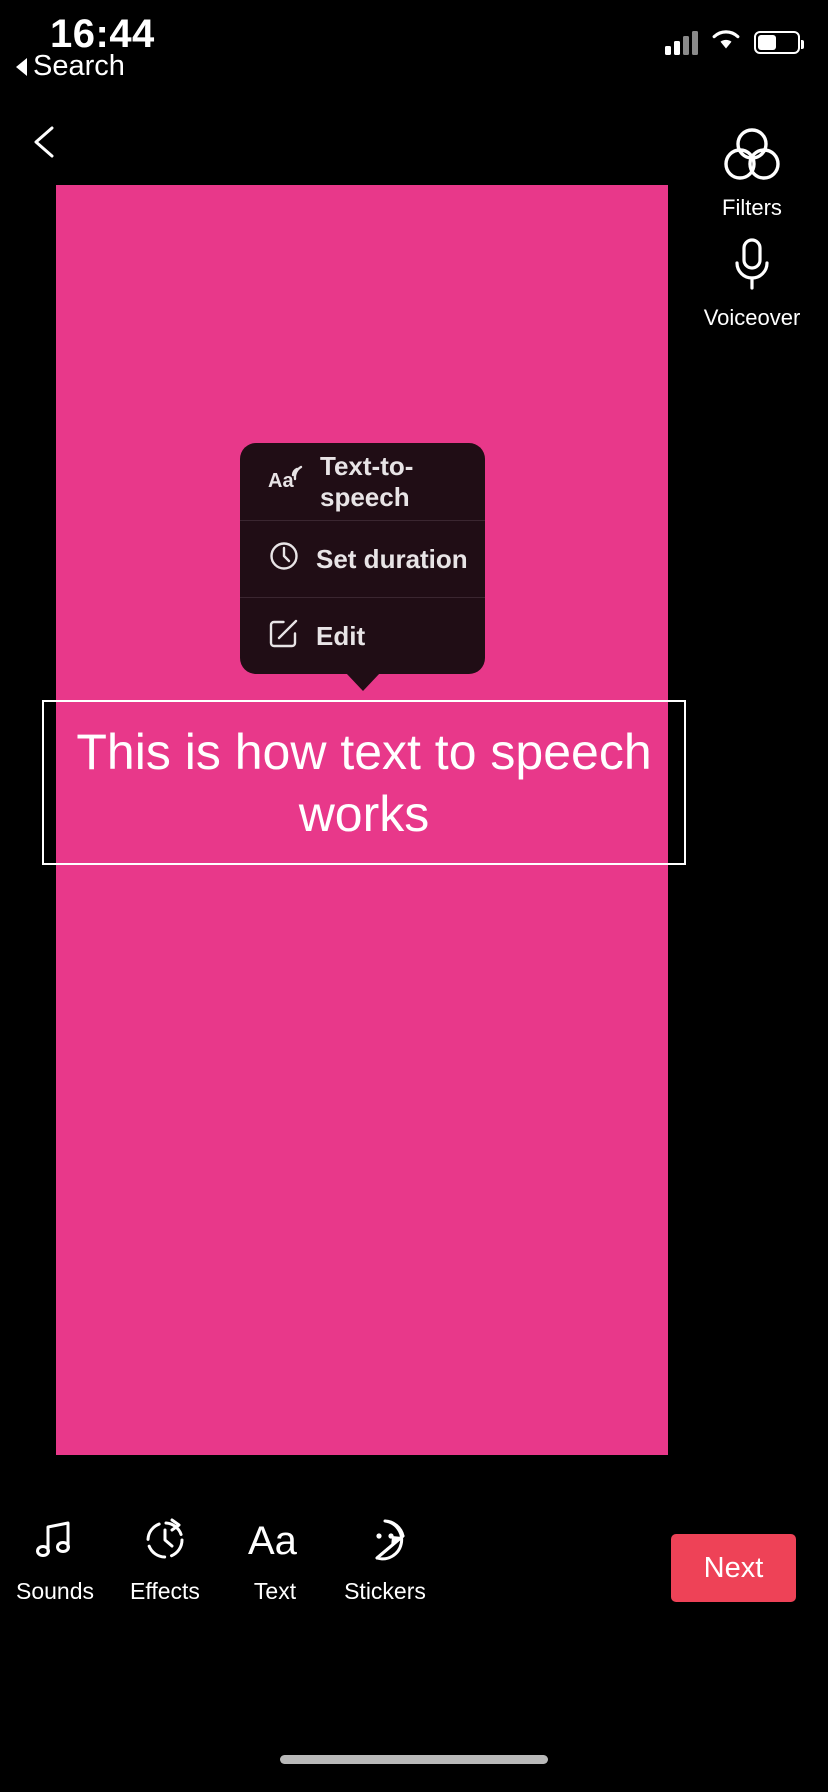  I want to click on effects-label: Effects, so click(165, 1591).